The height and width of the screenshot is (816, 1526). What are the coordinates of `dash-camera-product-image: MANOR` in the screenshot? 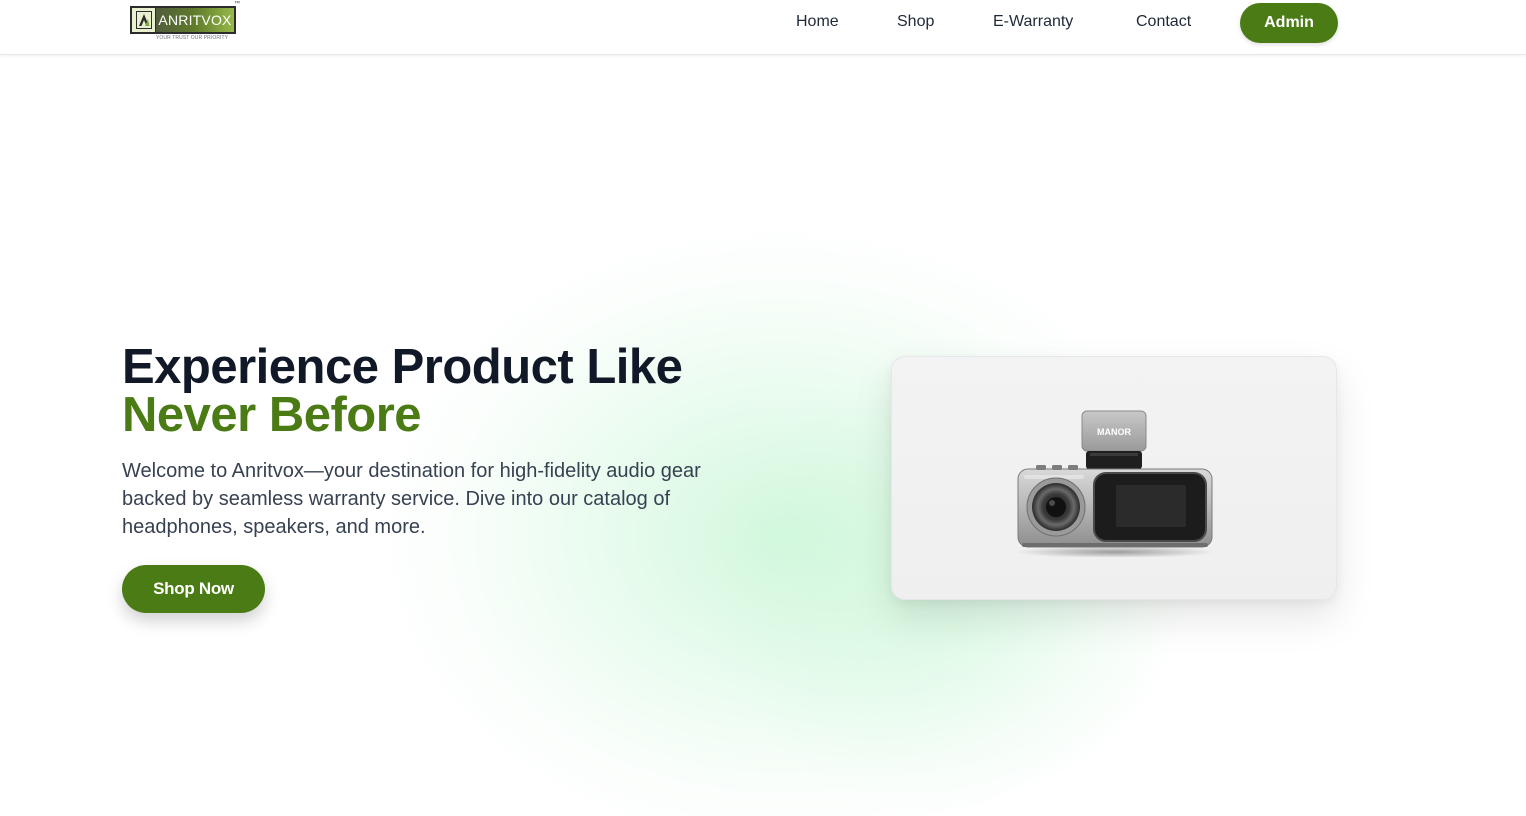 It's located at (1115, 483).